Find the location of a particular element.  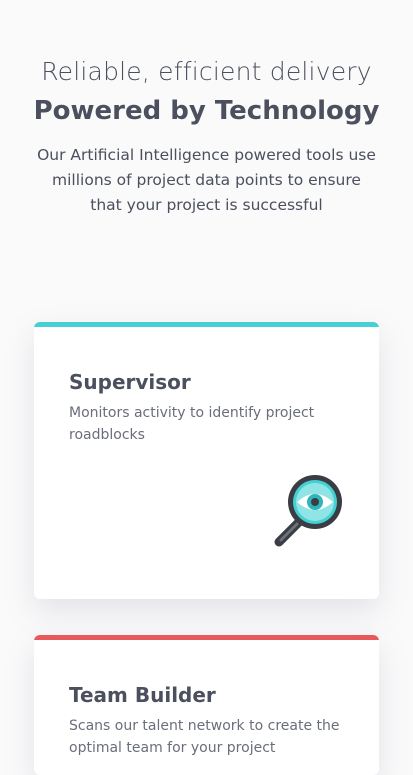

magnifier-eye-icon is located at coordinates (311, 512).